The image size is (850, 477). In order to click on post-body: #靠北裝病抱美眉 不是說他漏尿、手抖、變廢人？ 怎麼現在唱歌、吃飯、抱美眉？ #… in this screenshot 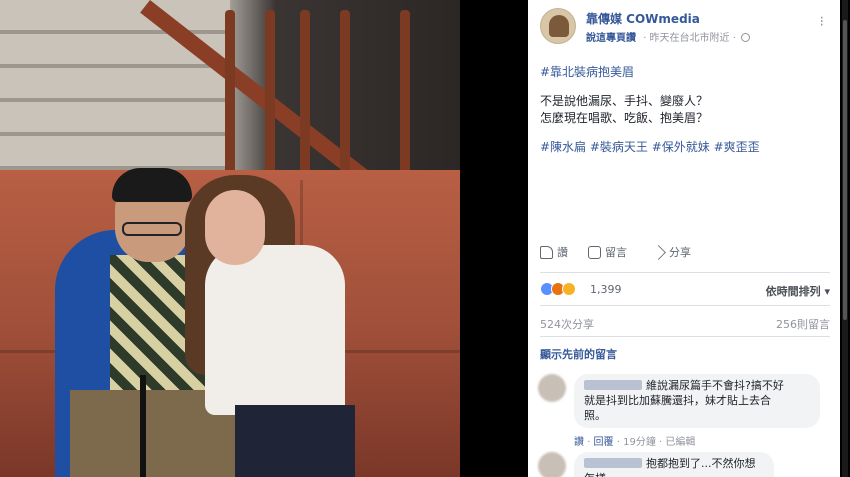, I will do `click(685, 110)`.